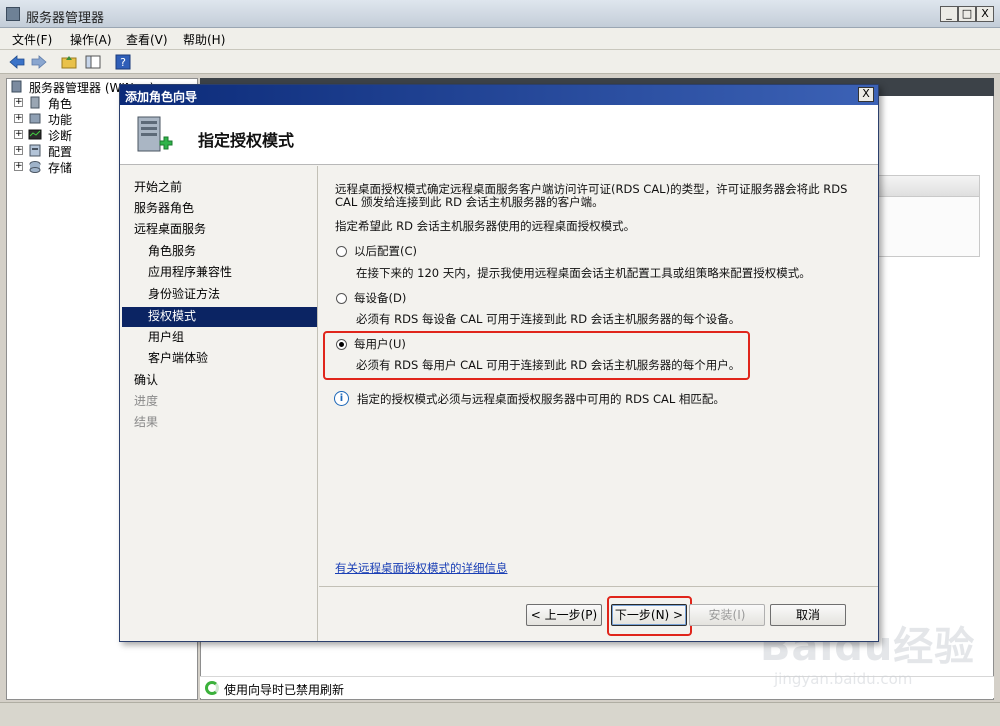 The height and width of the screenshot is (726, 1000). What do you see at coordinates (146, 422) in the screenshot?
I see `nav-step-results: 结果` at bounding box center [146, 422].